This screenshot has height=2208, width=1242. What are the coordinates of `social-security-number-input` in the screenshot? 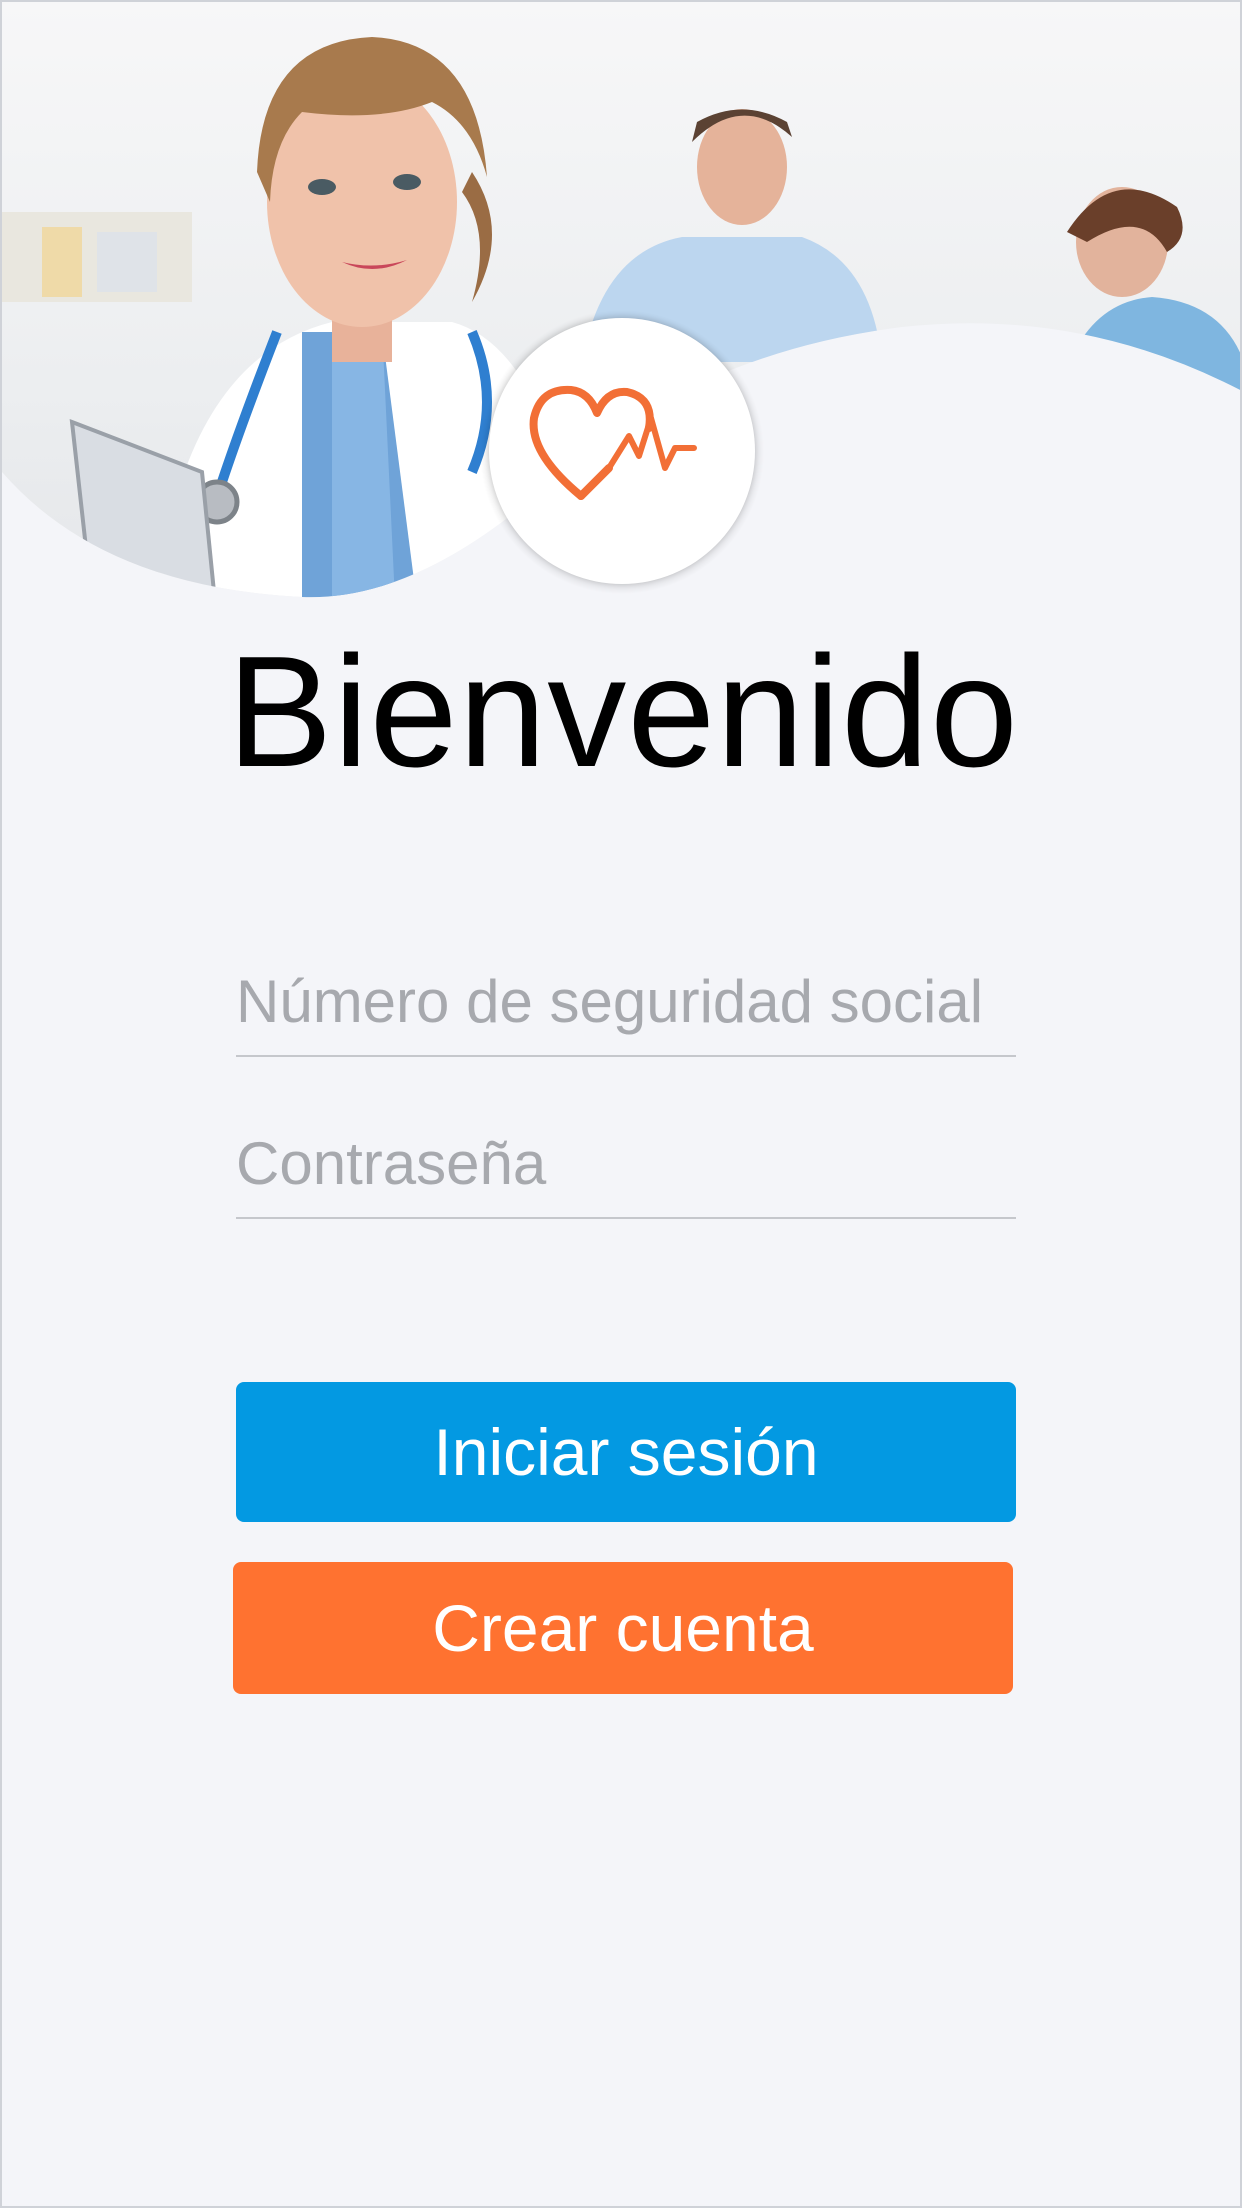 It's located at (626, 1007).